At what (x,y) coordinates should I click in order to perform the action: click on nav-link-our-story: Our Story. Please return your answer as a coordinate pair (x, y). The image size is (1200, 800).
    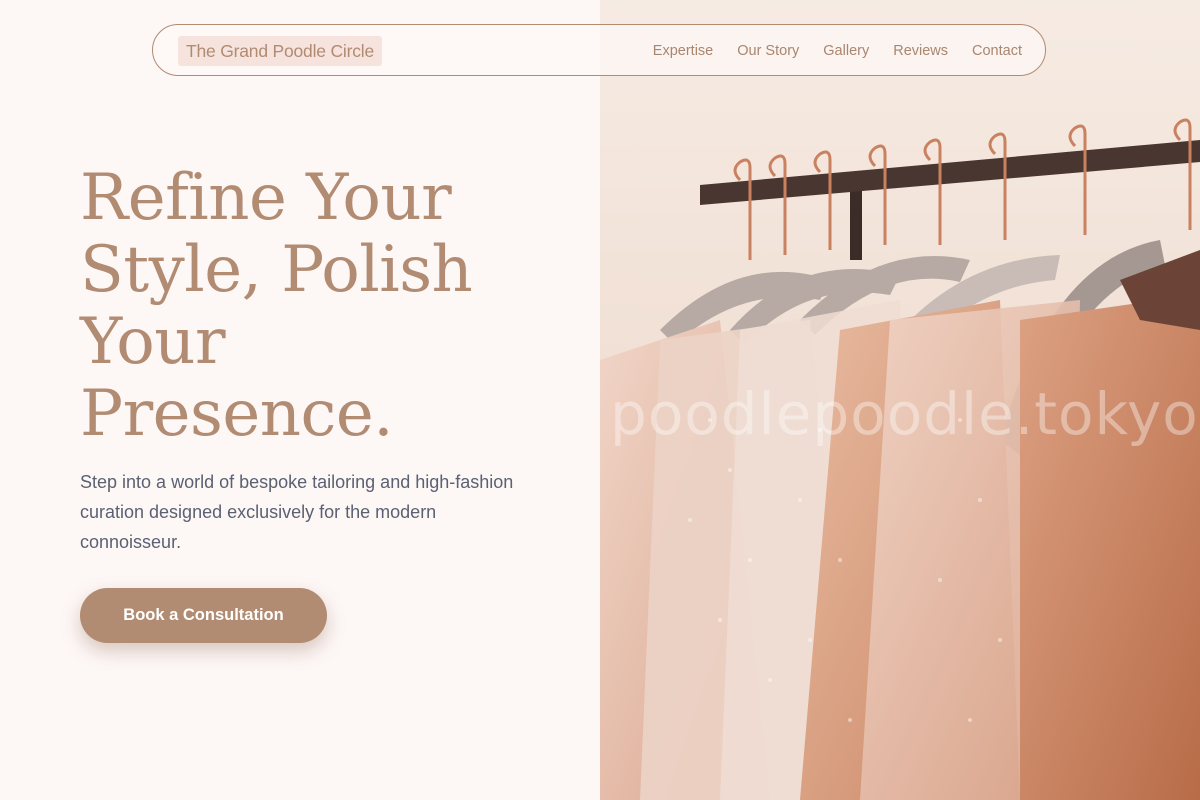
    Looking at the image, I should click on (768, 51).